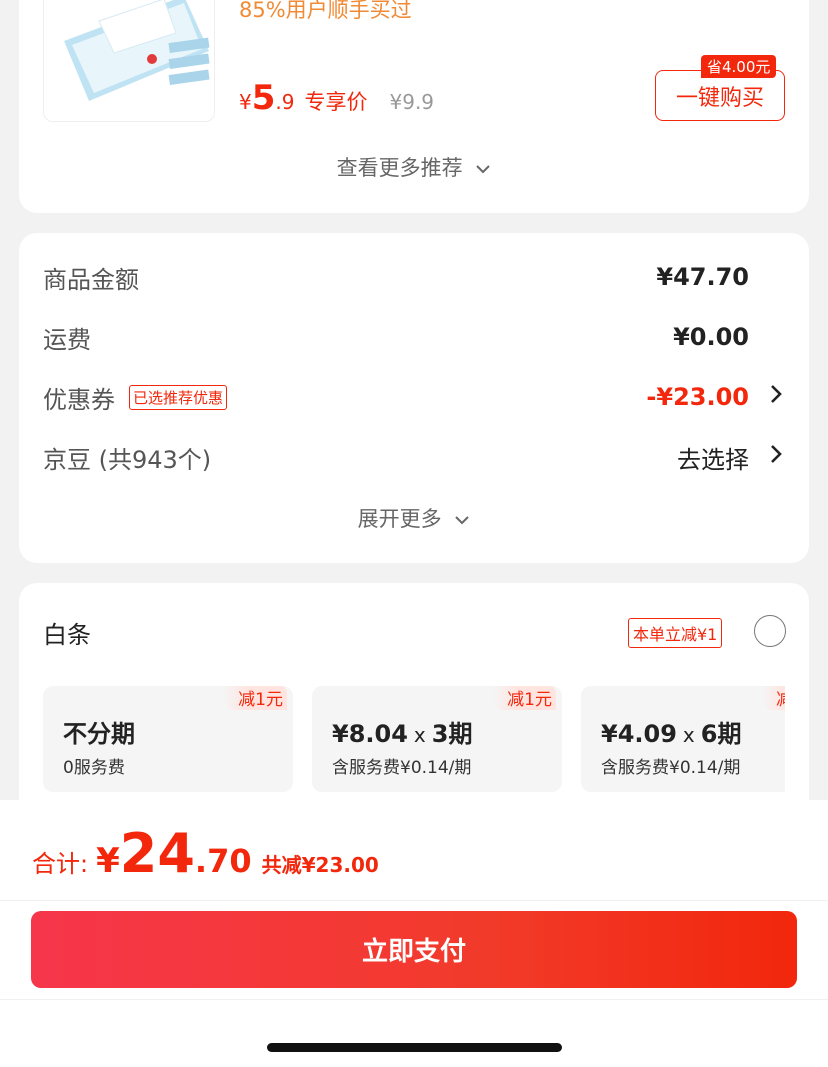 The height and width of the screenshot is (1067, 828). What do you see at coordinates (157, 853) in the screenshot?
I see `total-integer: 24` at bounding box center [157, 853].